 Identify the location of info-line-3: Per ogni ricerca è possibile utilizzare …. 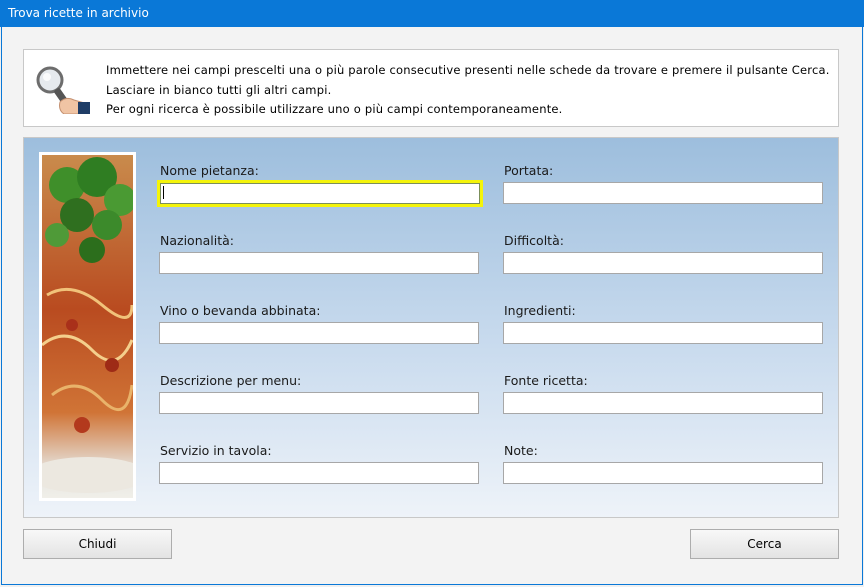
(334, 109).